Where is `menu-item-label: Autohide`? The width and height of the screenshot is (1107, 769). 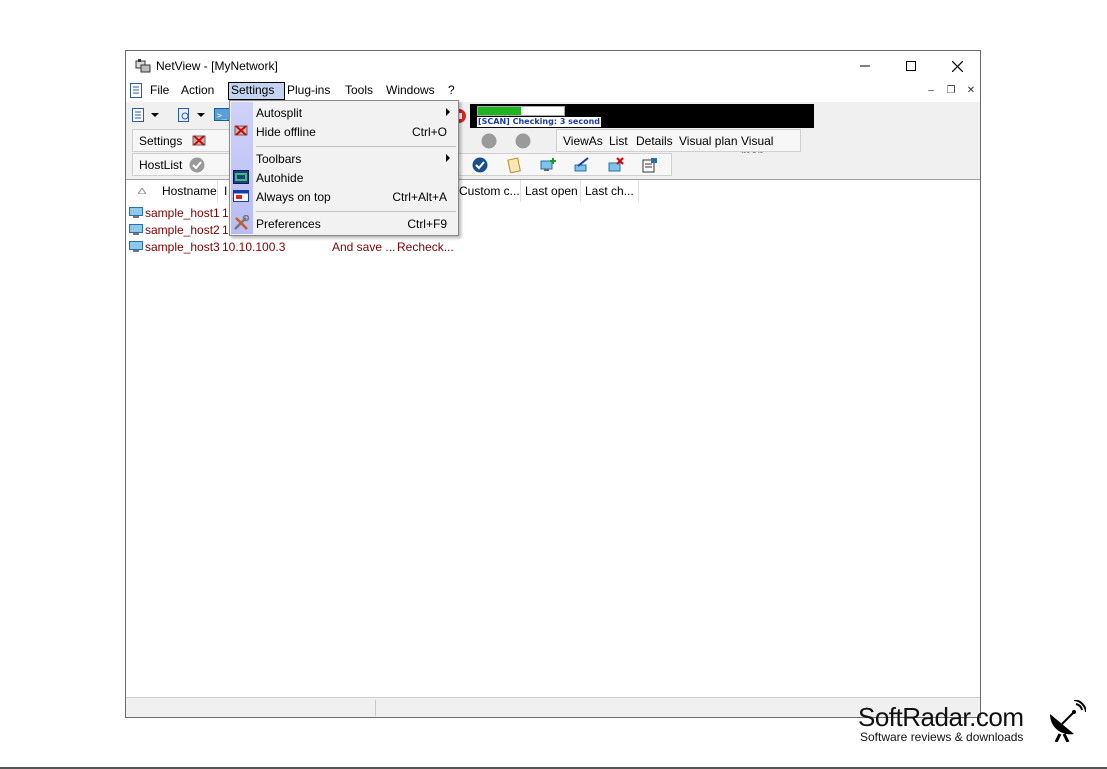
menu-item-label: Autohide is located at coordinates (280, 178).